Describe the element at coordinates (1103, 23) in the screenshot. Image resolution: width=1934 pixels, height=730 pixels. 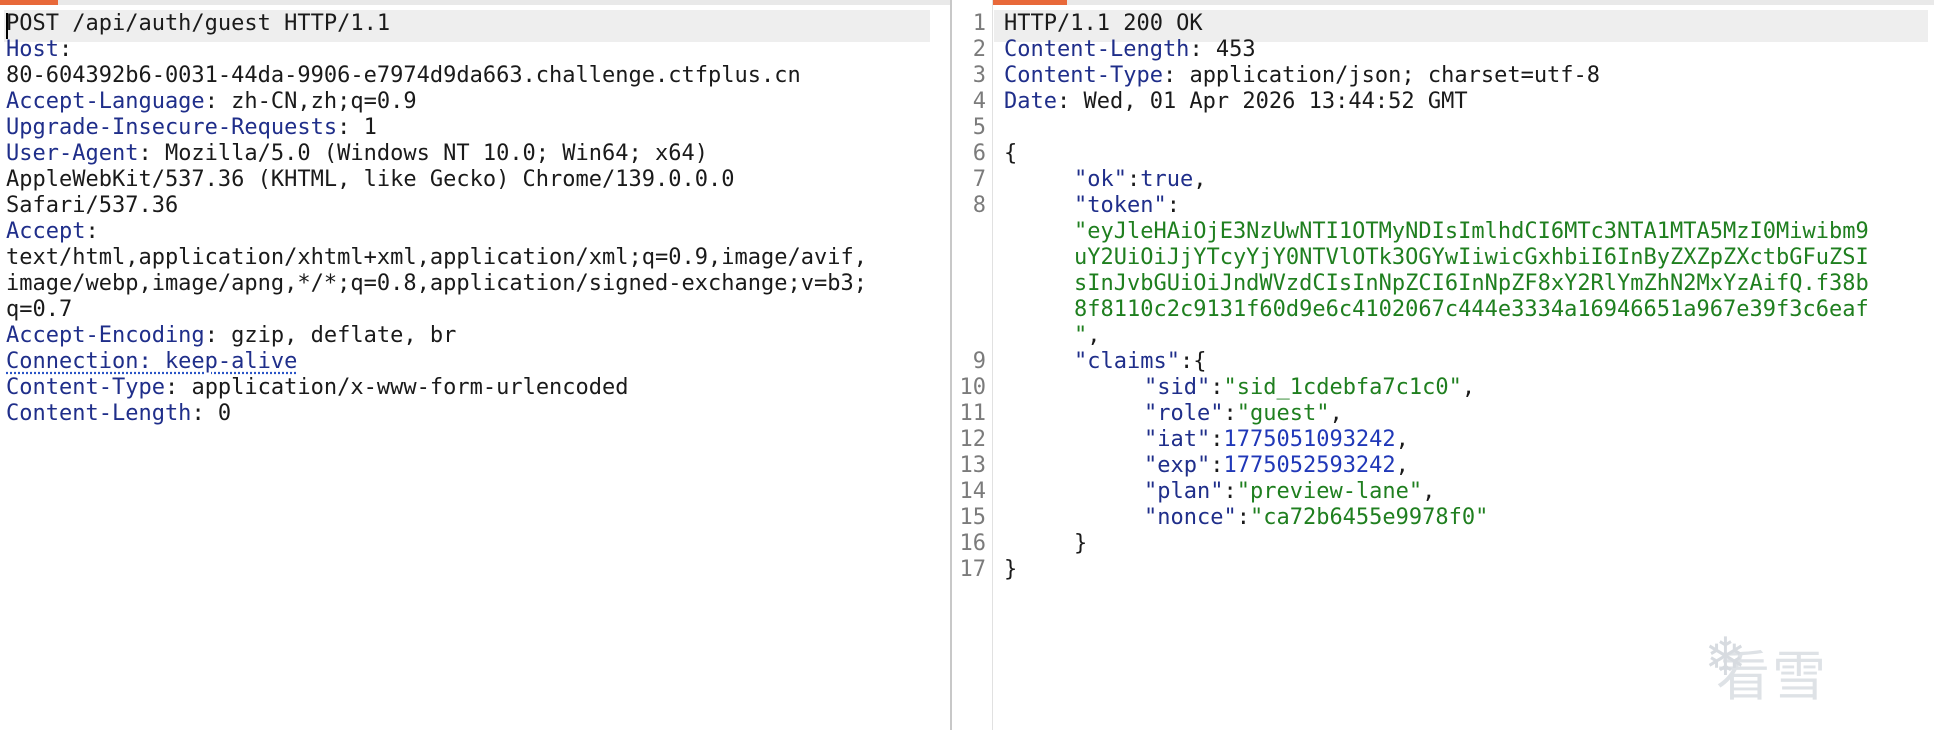
I see `response-token: HTTP/1.1 200 OK` at that location.